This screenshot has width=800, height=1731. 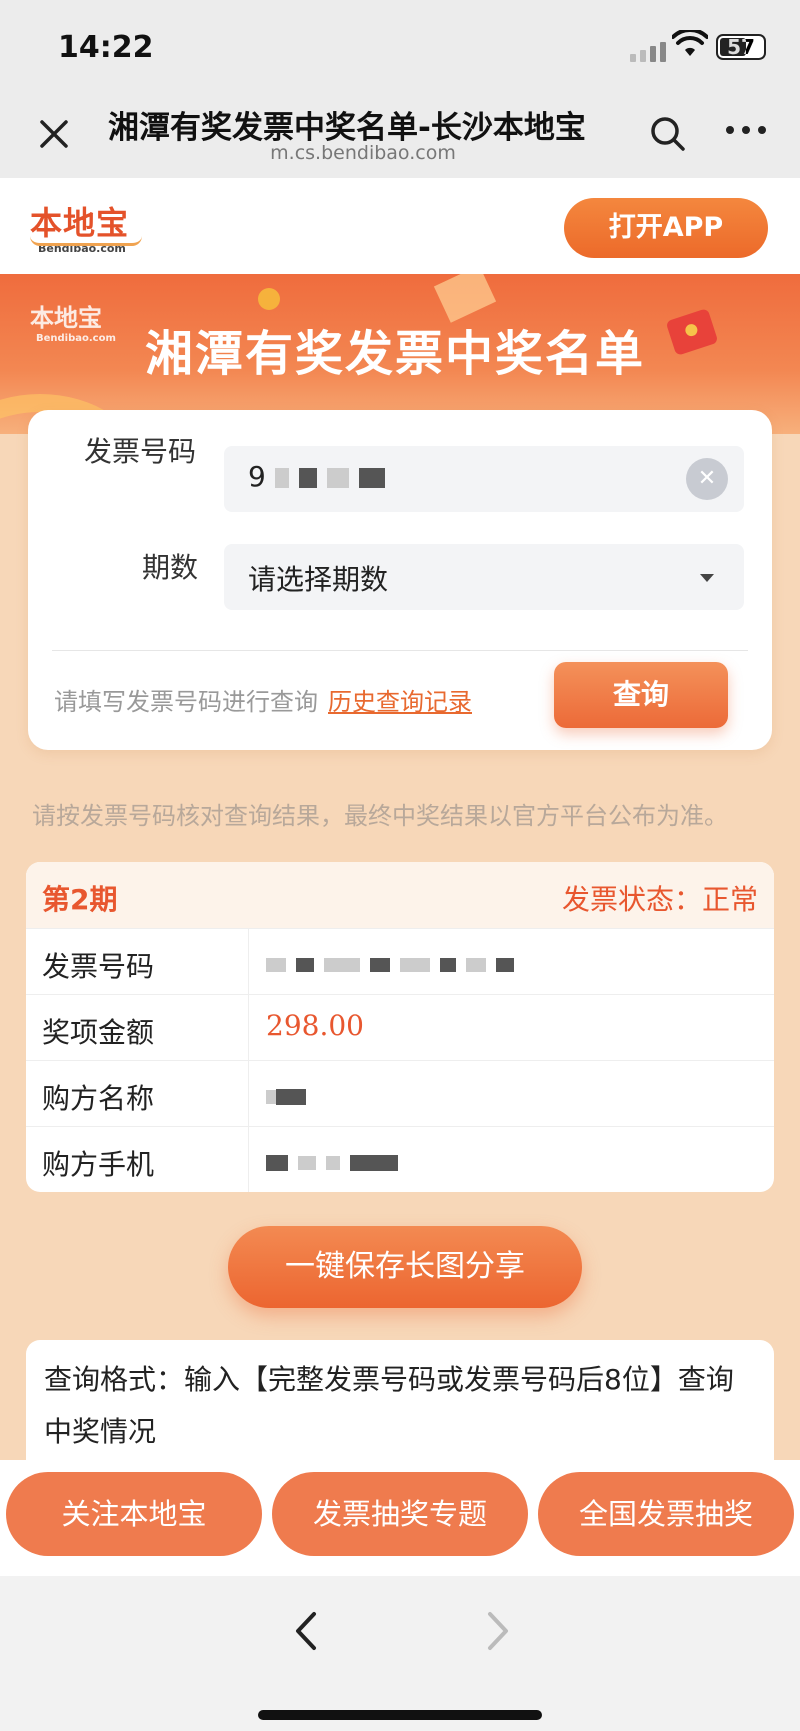 What do you see at coordinates (484, 577) in the screenshot?
I see `period-select: 请选择期数` at bounding box center [484, 577].